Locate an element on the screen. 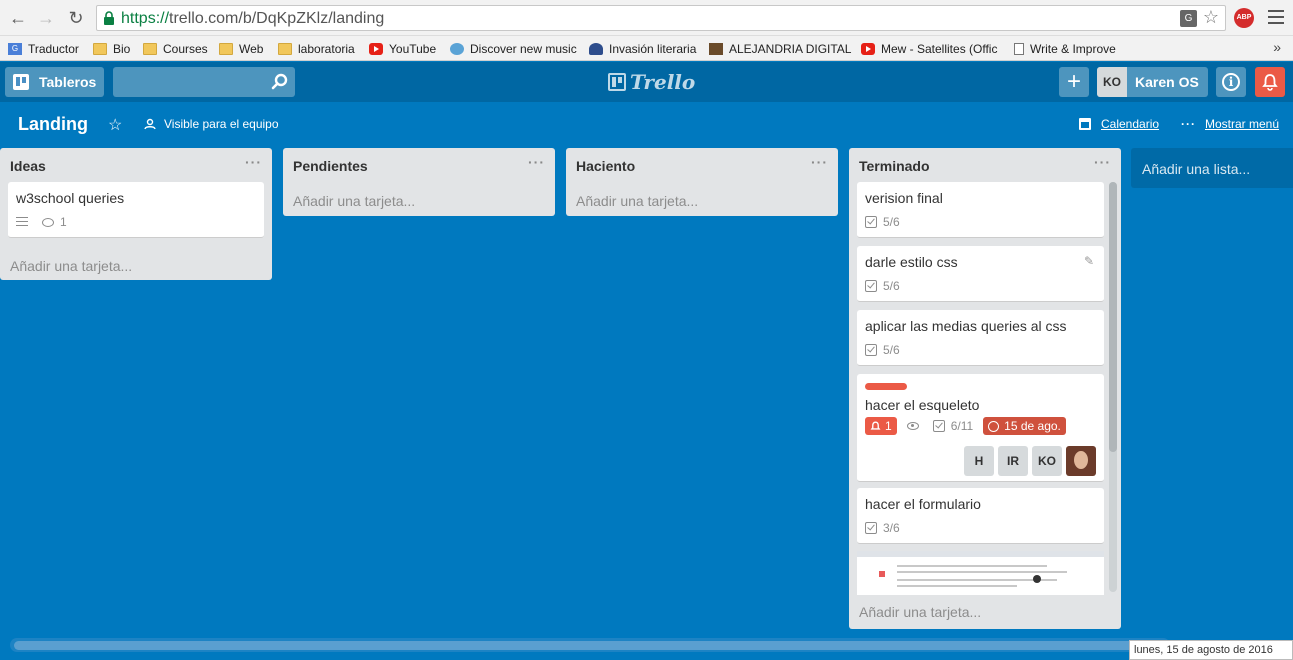  back-arrow-icon: ← is located at coordinates (18, 18).